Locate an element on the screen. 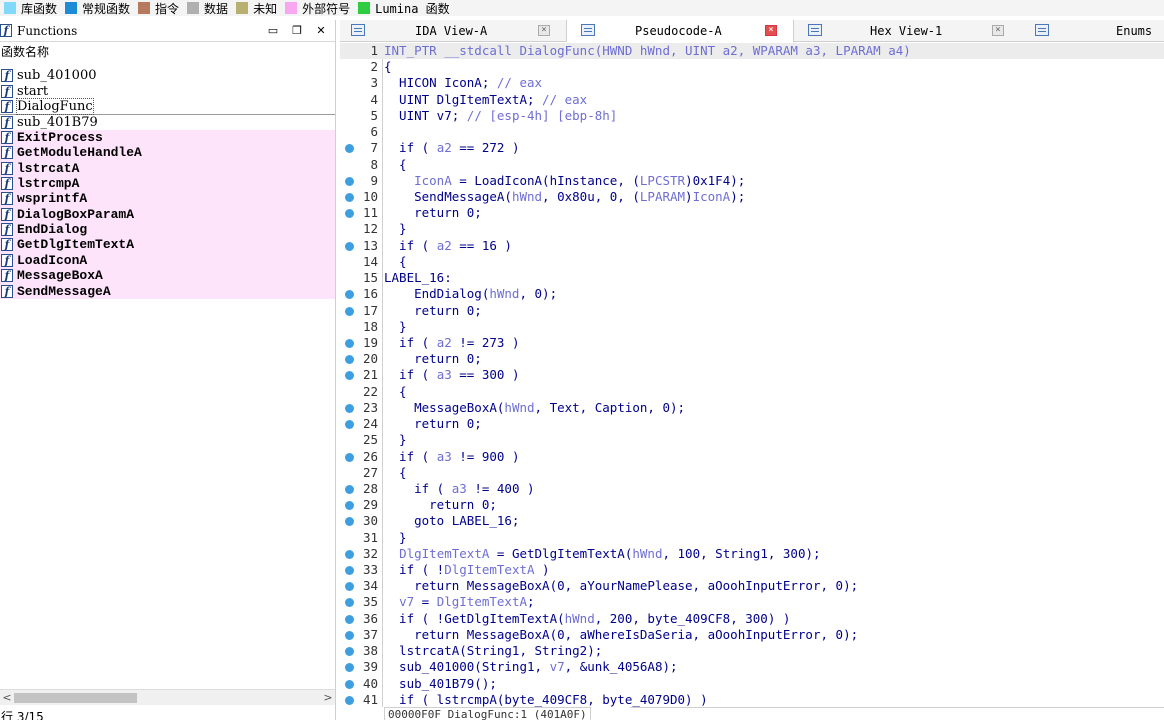 Image resolution: width=1164 pixels, height=720 pixels. code-line: 4 UINT DlgItemTextA; // eax is located at coordinates (752, 100).